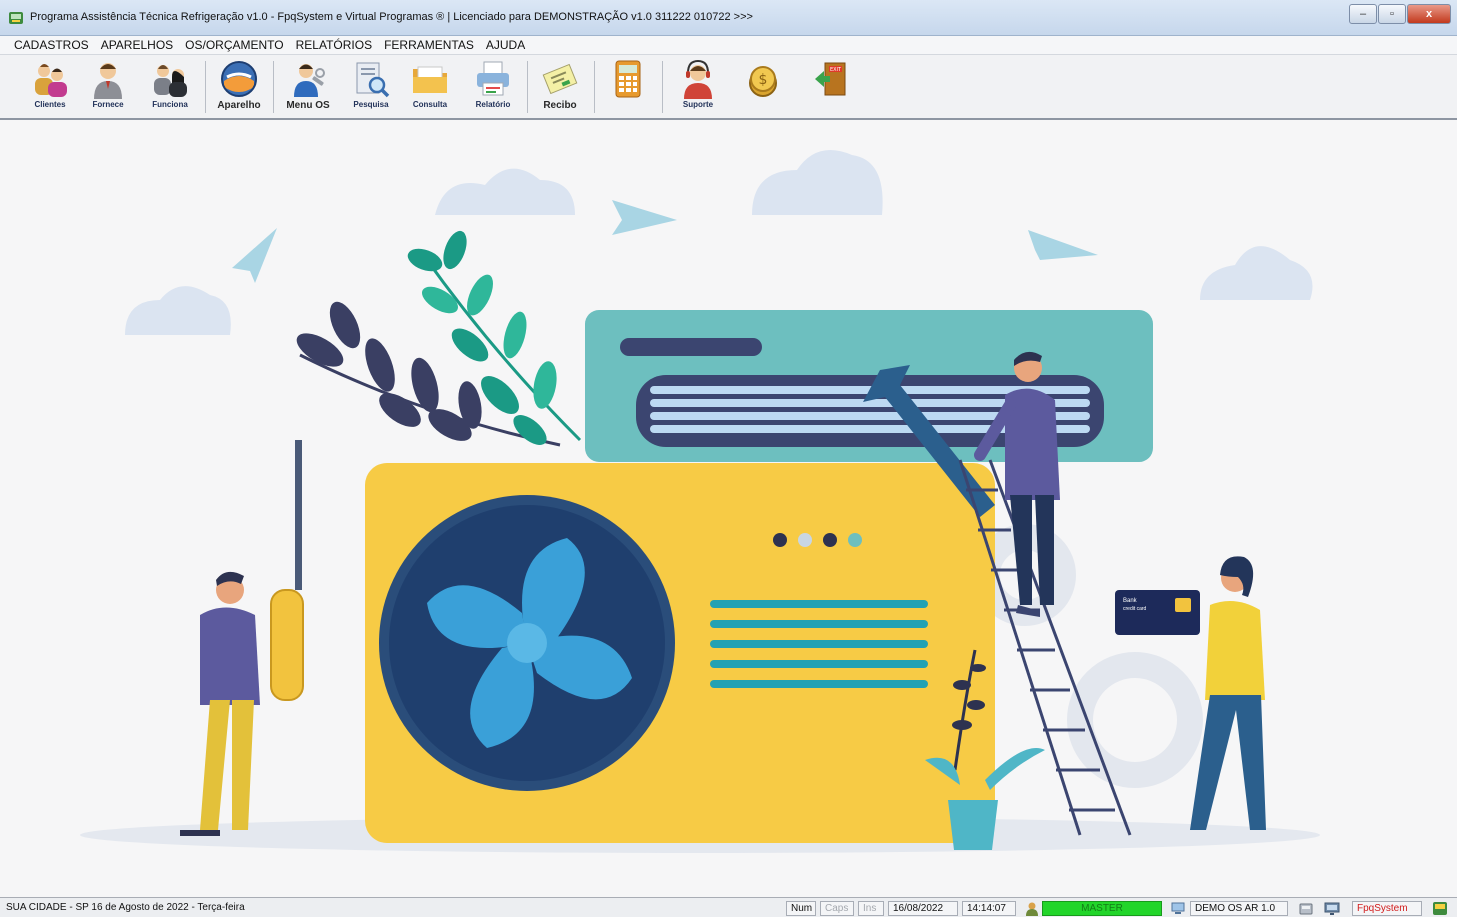 The width and height of the screenshot is (1457, 917). What do you see at coordinates (493, 78) in the screenshot?
I see `printer-icon` at bounding box center [493, 78].